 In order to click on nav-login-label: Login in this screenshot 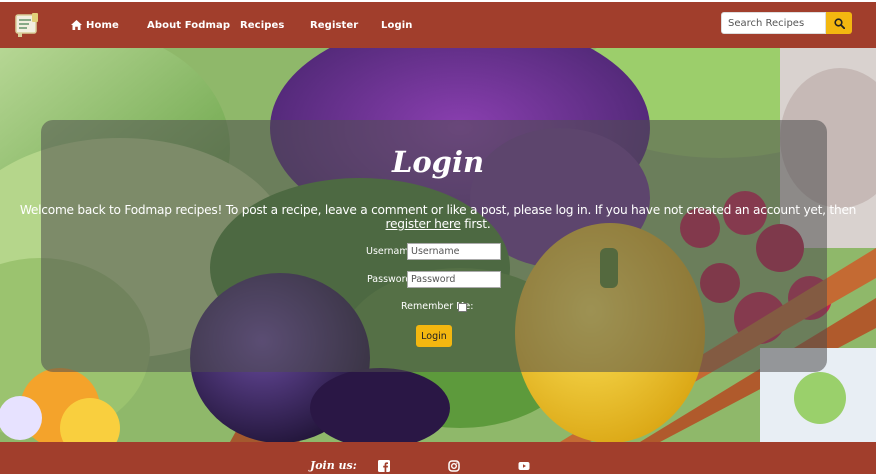, I will do `click(397, 25)`.